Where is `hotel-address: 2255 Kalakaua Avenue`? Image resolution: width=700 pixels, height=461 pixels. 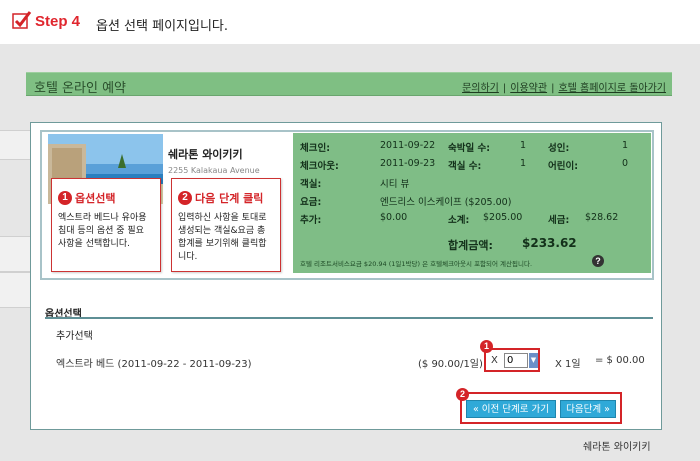
hotel-address: 2255 Kalakaua Avenue is located at coordinates (214, 170).